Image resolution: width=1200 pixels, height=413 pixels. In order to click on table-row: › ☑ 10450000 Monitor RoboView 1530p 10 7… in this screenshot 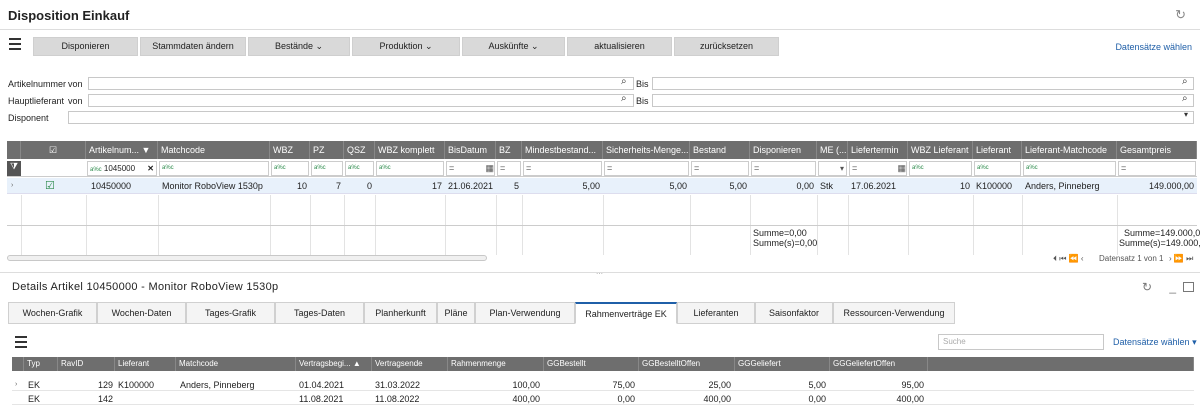, I will do `click(602, 186)`.